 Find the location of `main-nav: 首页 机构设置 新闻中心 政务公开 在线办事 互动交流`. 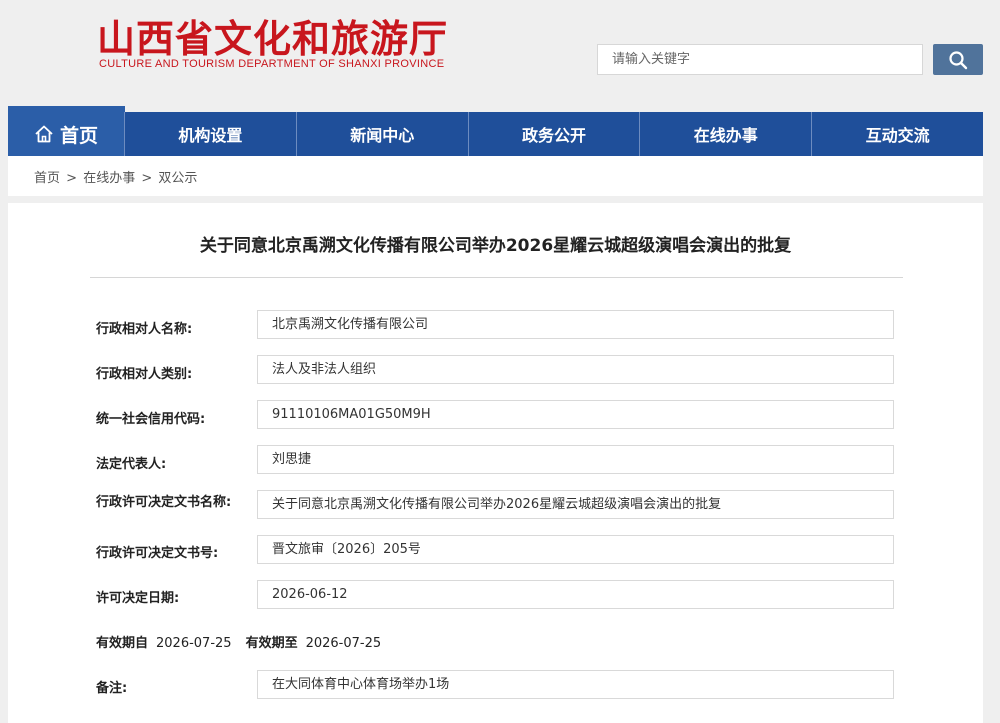

main-nav: 首页 机构设置 新闻中心 政务公开 在线办事 互动交流 is located at coordinates (495, 131).